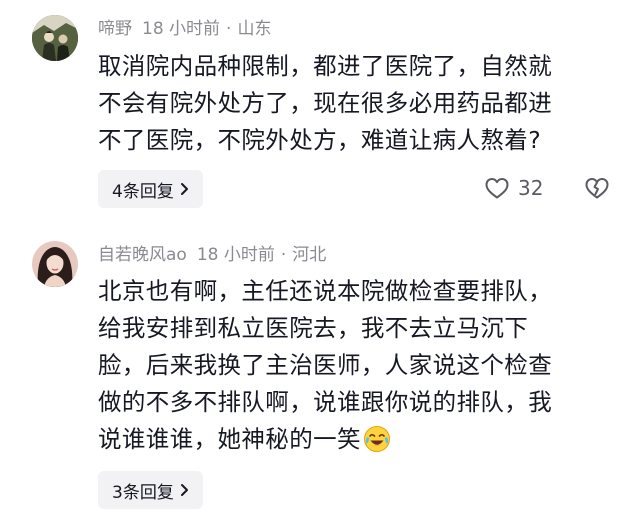 This screenshot has height=524, width=640. Describe the element at coordinates (531, 188) in the screenshot. I see `like-count: 32` at that location.